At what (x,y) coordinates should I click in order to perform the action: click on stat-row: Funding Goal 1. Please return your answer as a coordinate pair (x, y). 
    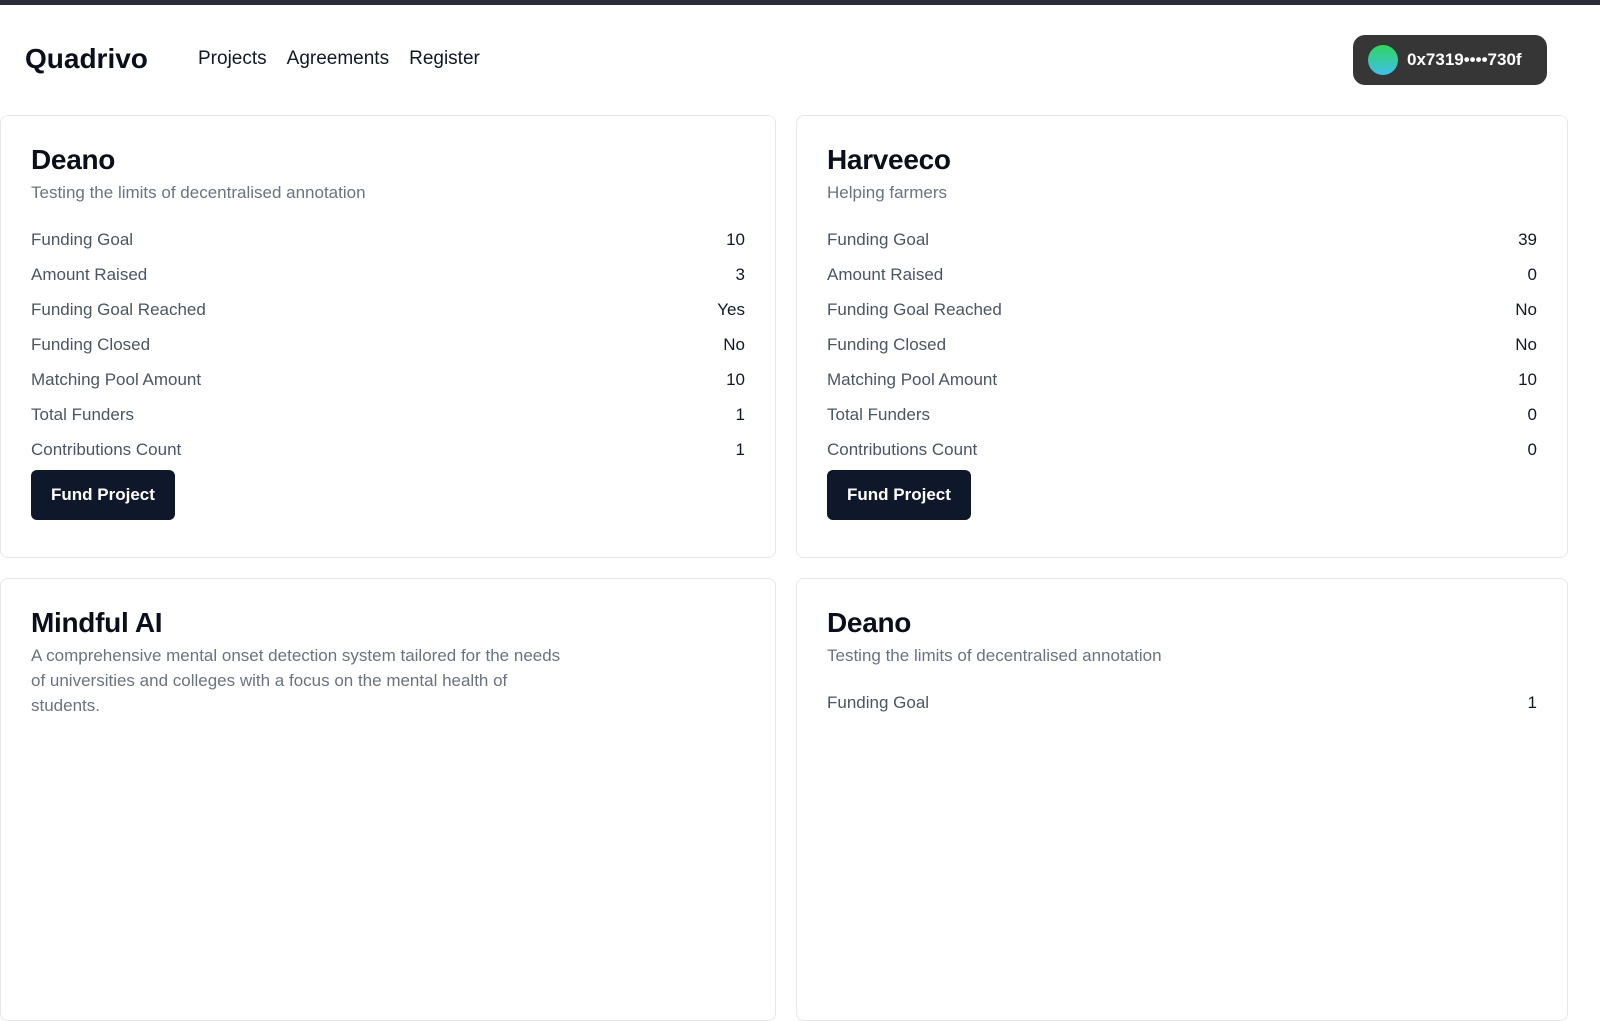
    Looking at the image, I should click on (1182, 707).